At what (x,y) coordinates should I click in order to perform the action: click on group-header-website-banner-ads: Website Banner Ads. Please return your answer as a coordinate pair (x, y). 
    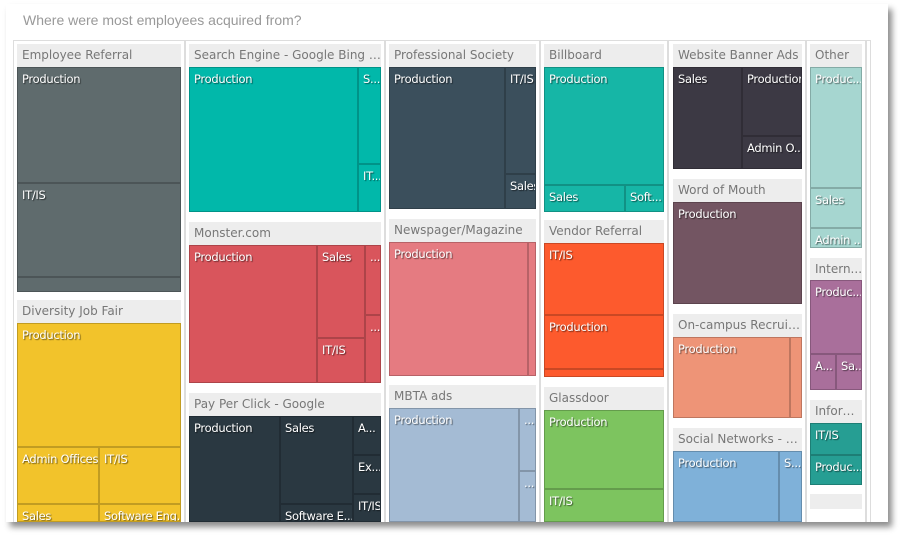
    Looking at the image, I should click on (737, 55).